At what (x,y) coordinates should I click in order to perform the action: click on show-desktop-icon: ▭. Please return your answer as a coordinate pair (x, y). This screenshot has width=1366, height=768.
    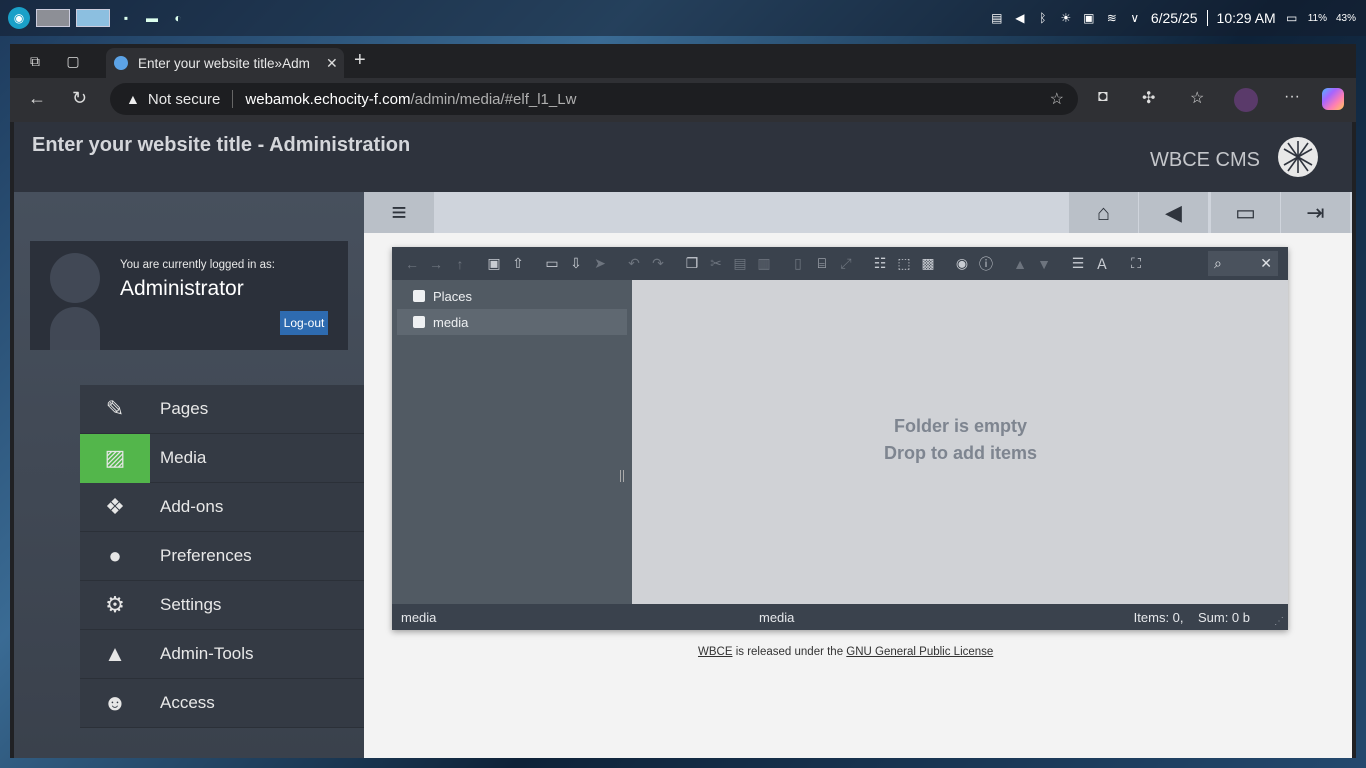
    Looking at the image, I should click on (1292, 18).